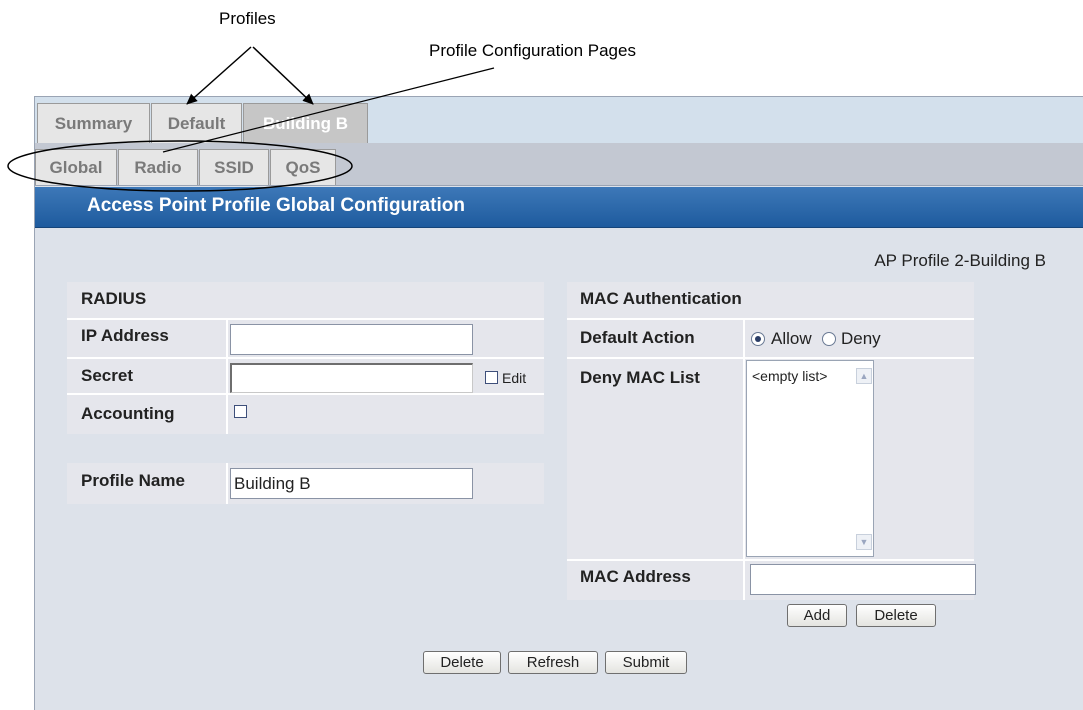  I want to click on arrow-to-default-tab, so click(219, 75).